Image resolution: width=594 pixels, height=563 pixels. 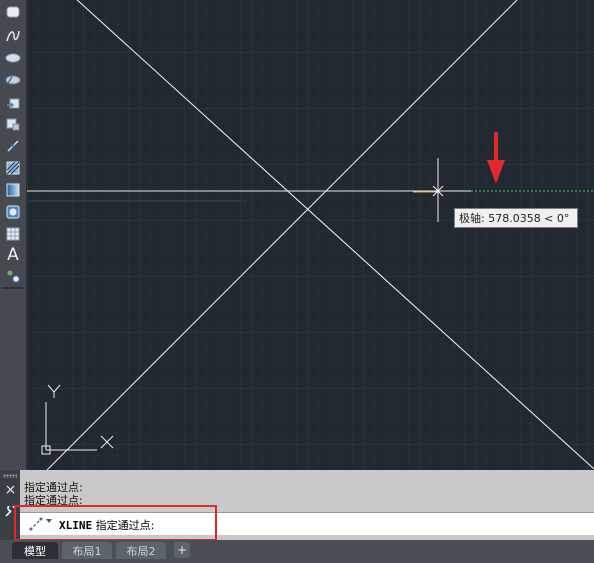 I want to click on tab-model: 模型, so click(x=35, y=550).